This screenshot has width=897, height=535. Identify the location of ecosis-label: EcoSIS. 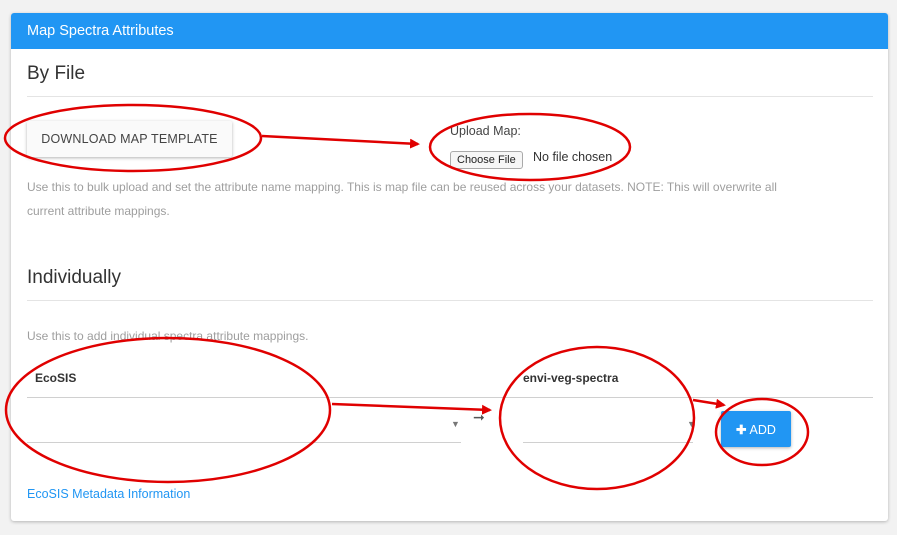
(56, 378).